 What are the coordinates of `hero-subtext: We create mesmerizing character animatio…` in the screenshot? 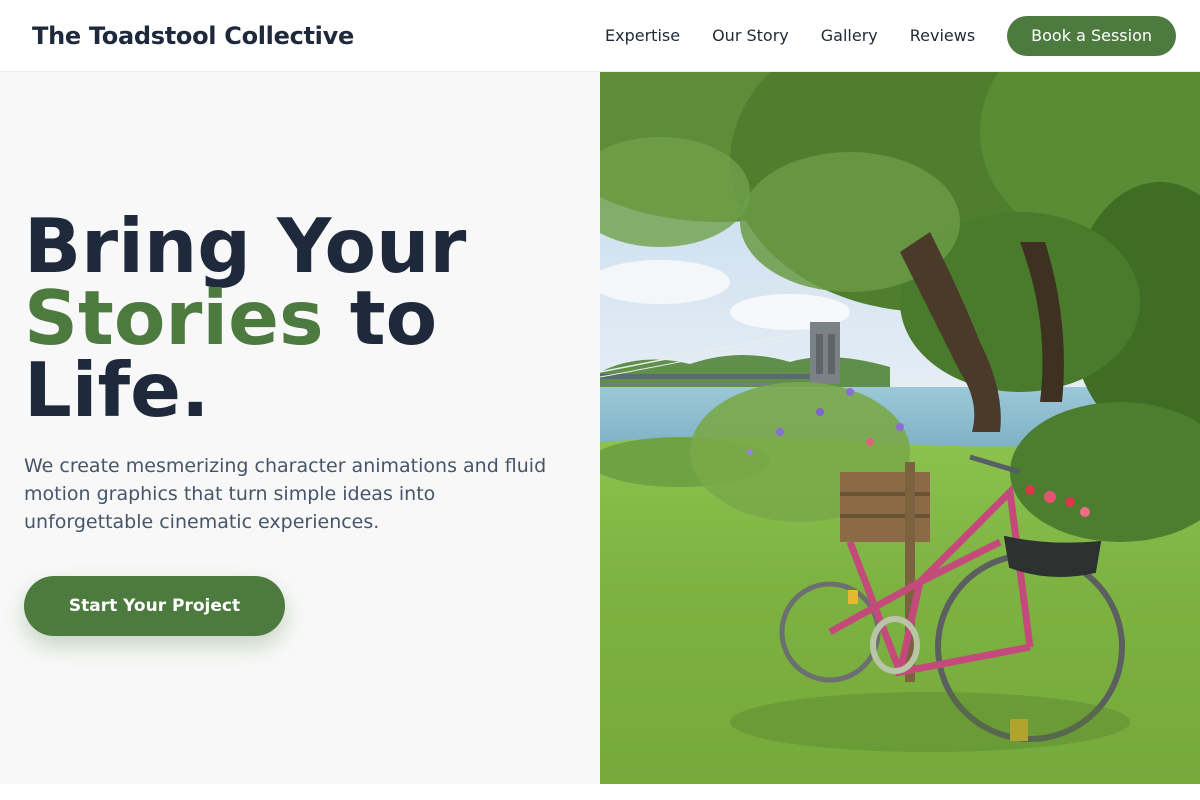 It's located at (285, 494).